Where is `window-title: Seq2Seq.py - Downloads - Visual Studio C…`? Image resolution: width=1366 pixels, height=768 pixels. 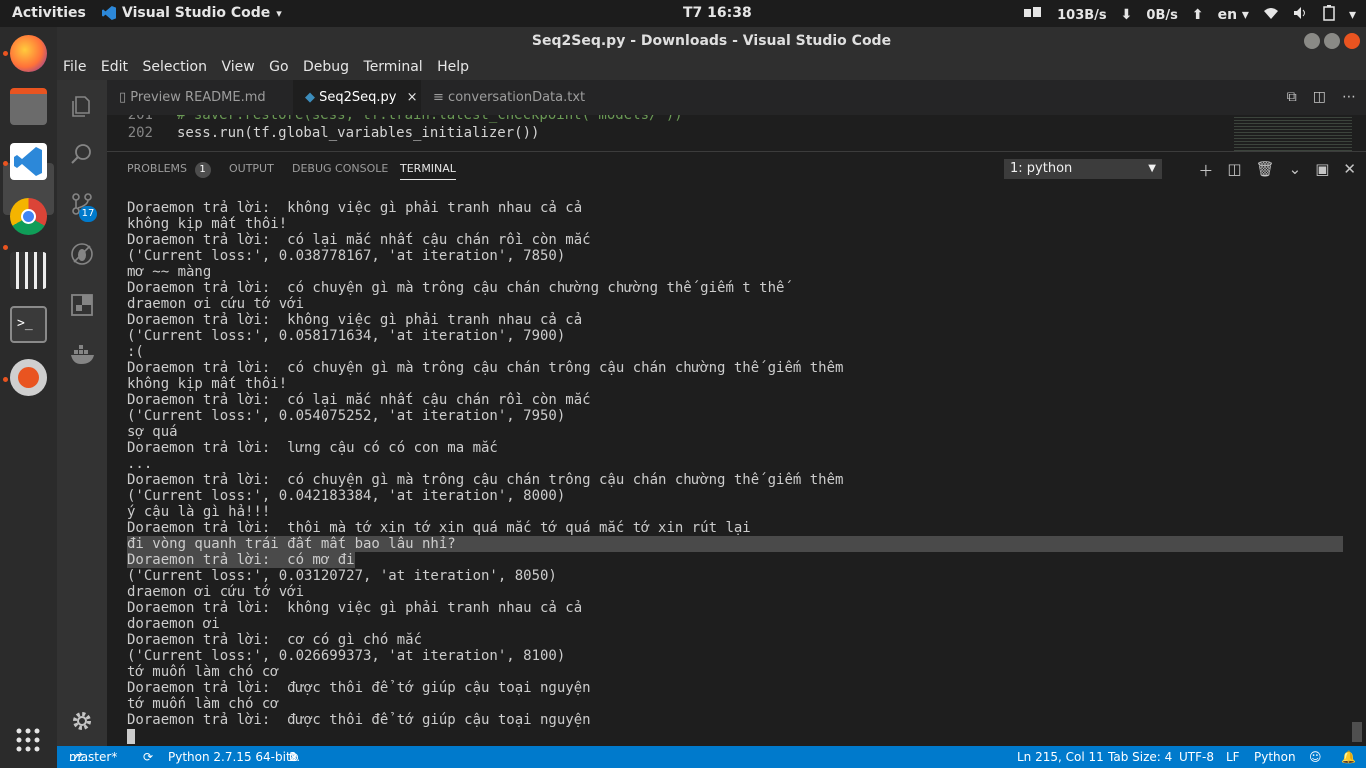
window-title: Seq2Seq.py - Downloads - Visual Studio C… is located at coordinates (711, 41).